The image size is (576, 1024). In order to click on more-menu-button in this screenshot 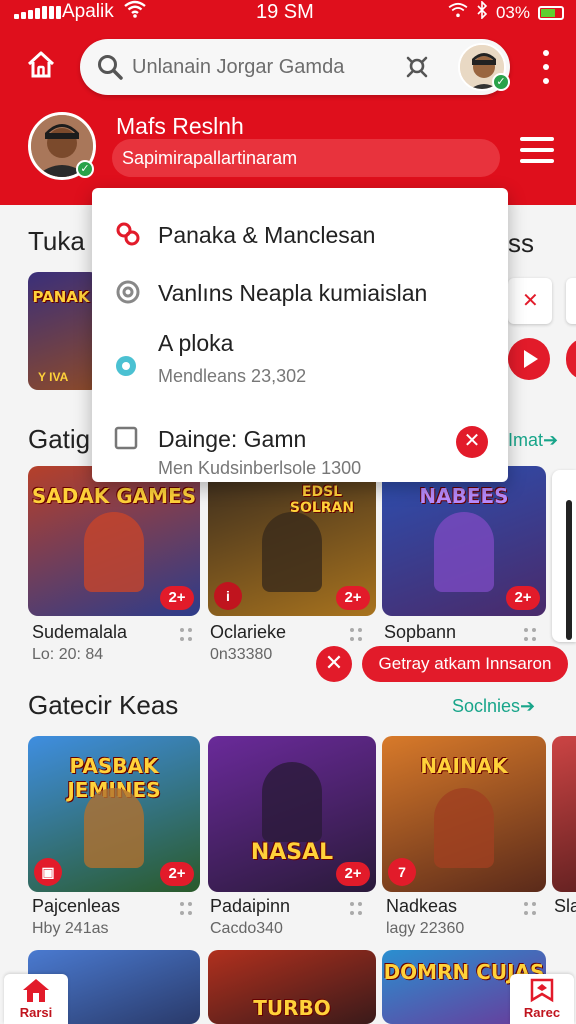, I will do `click(546, 67)`.